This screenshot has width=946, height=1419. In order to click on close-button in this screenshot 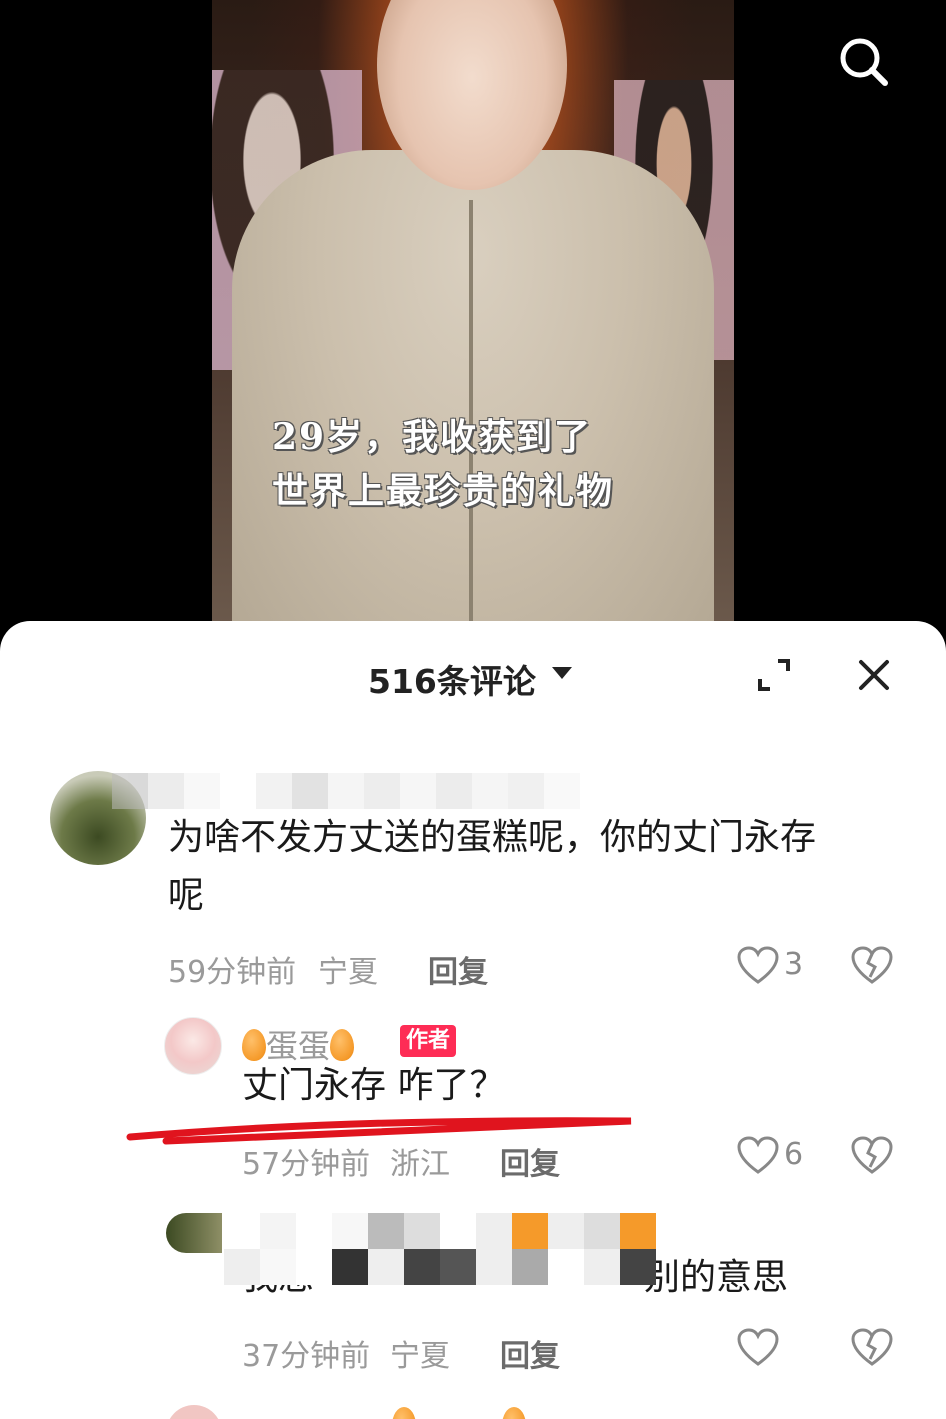, I will do `click(874, 675)`.